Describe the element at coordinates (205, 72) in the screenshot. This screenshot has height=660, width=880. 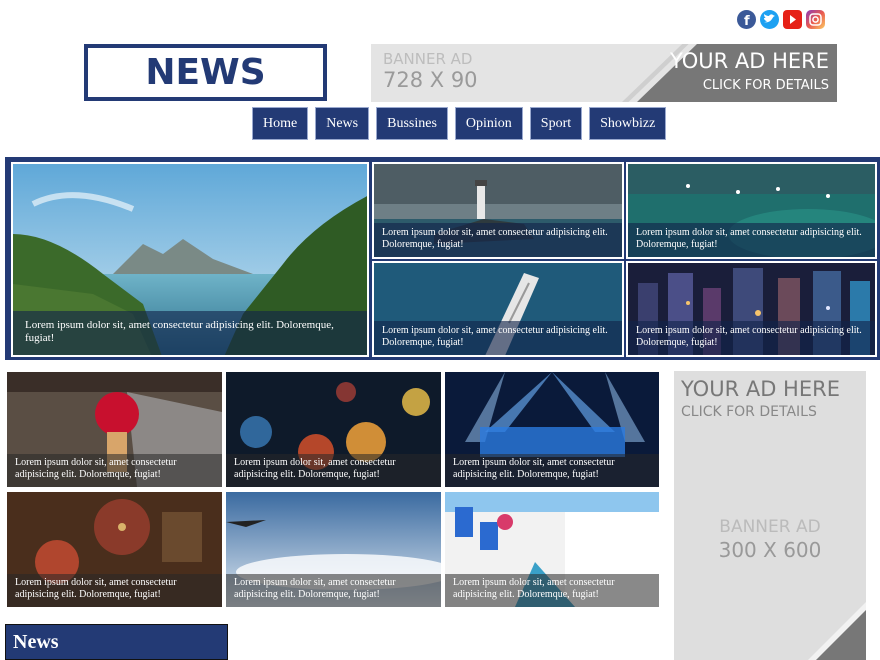
I see `site-logo: NEWS` at that location.